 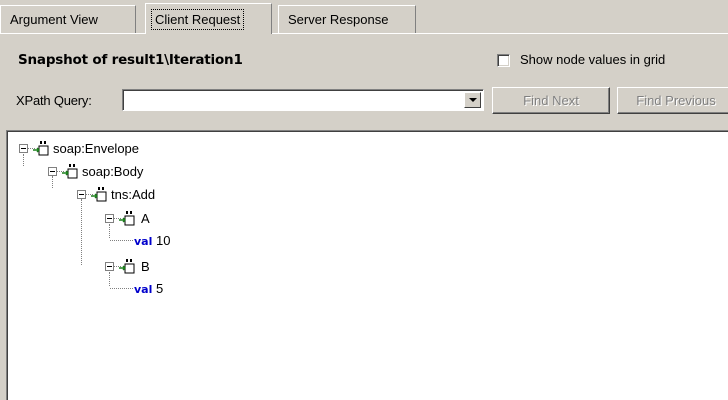 I want to click on find-next-label: Find Next, so click(x=551, y=100).